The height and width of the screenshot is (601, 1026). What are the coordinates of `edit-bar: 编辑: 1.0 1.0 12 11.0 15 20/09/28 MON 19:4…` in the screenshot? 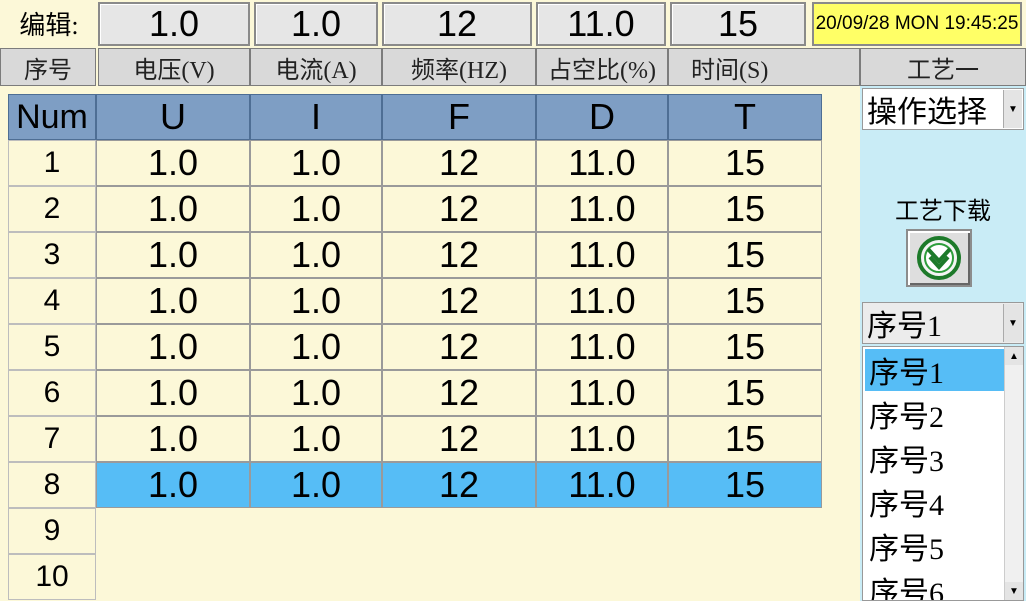 It's located at (513, 24).